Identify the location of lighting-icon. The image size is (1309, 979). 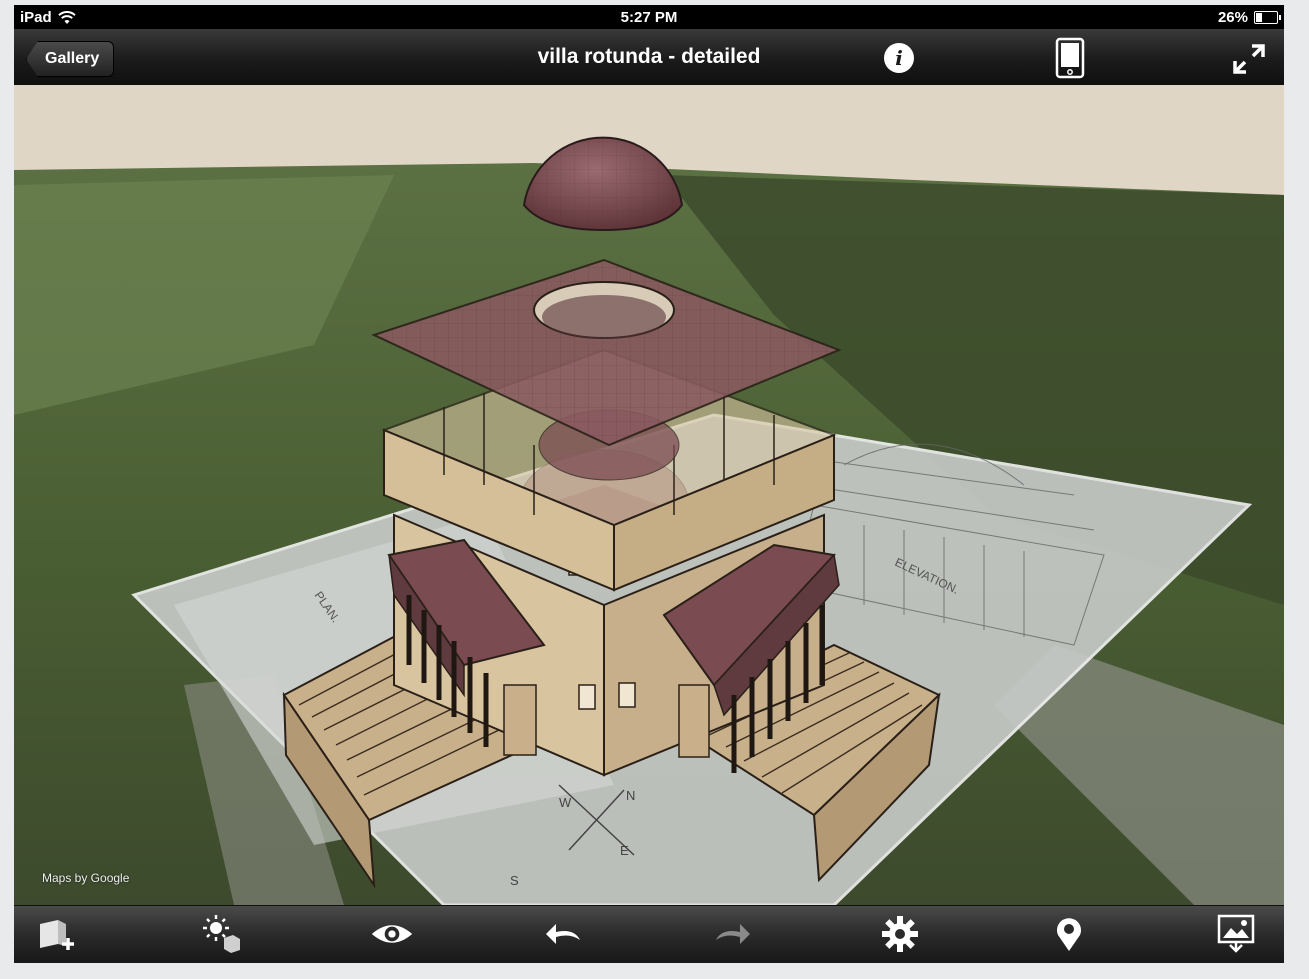
(222, 934).